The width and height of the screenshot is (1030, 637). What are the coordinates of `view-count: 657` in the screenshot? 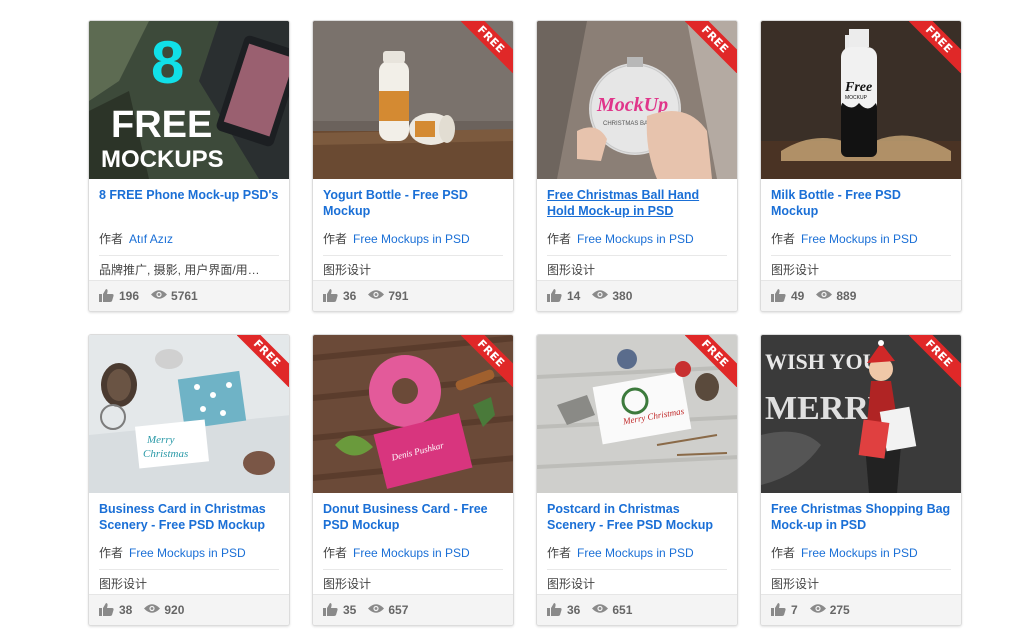 It's located at (398, 610).